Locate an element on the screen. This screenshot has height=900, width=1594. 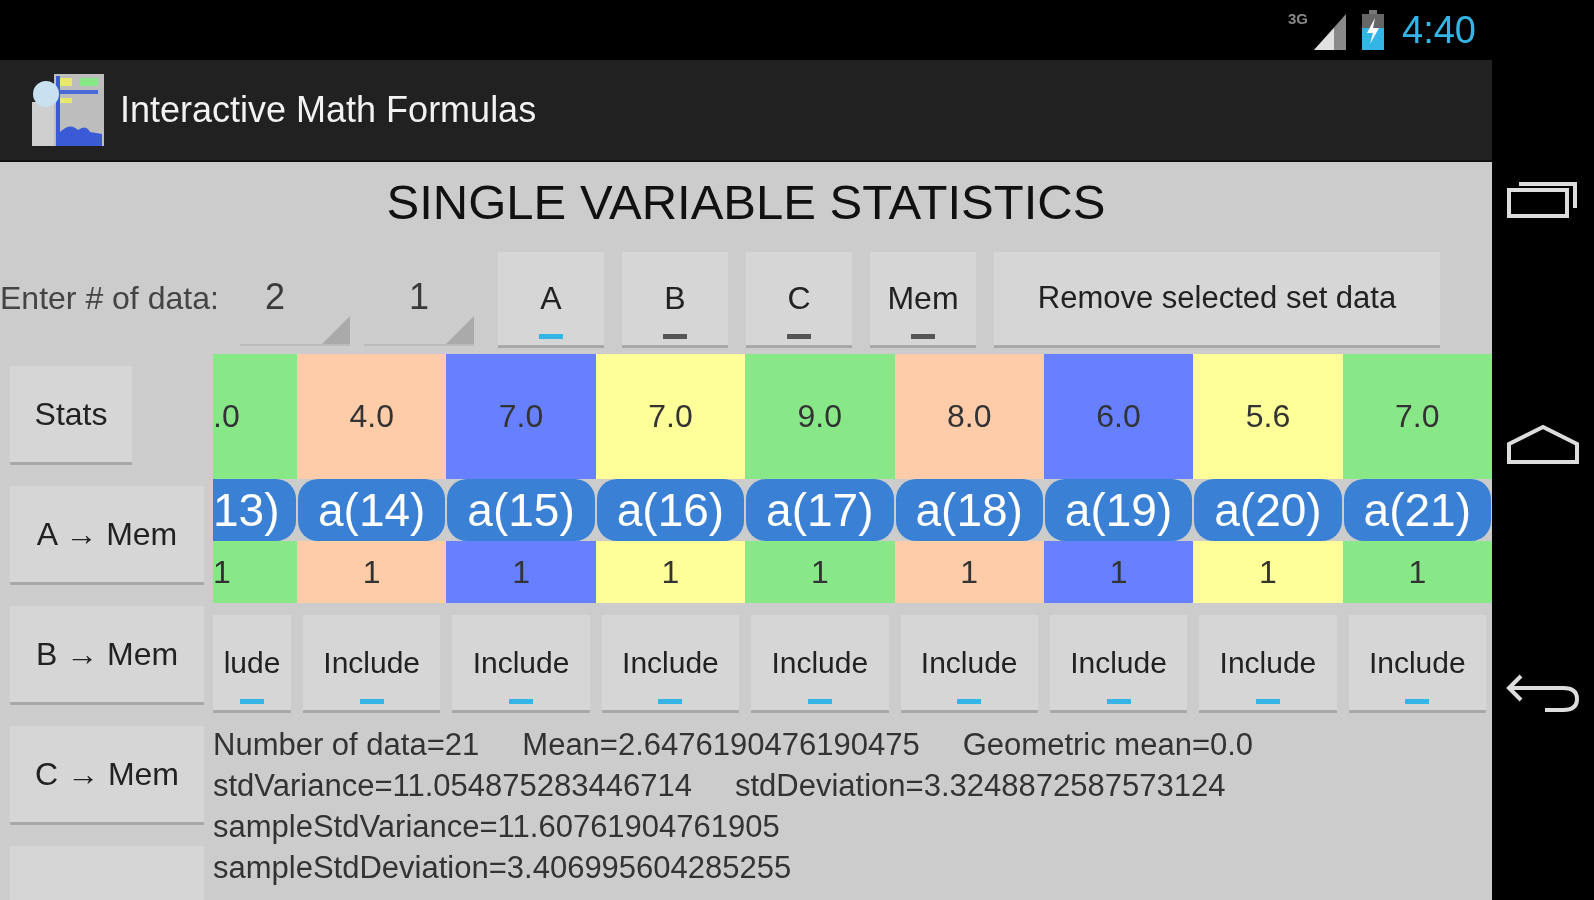
set-toggle-button: Mem is located at coordinates (923, 298).